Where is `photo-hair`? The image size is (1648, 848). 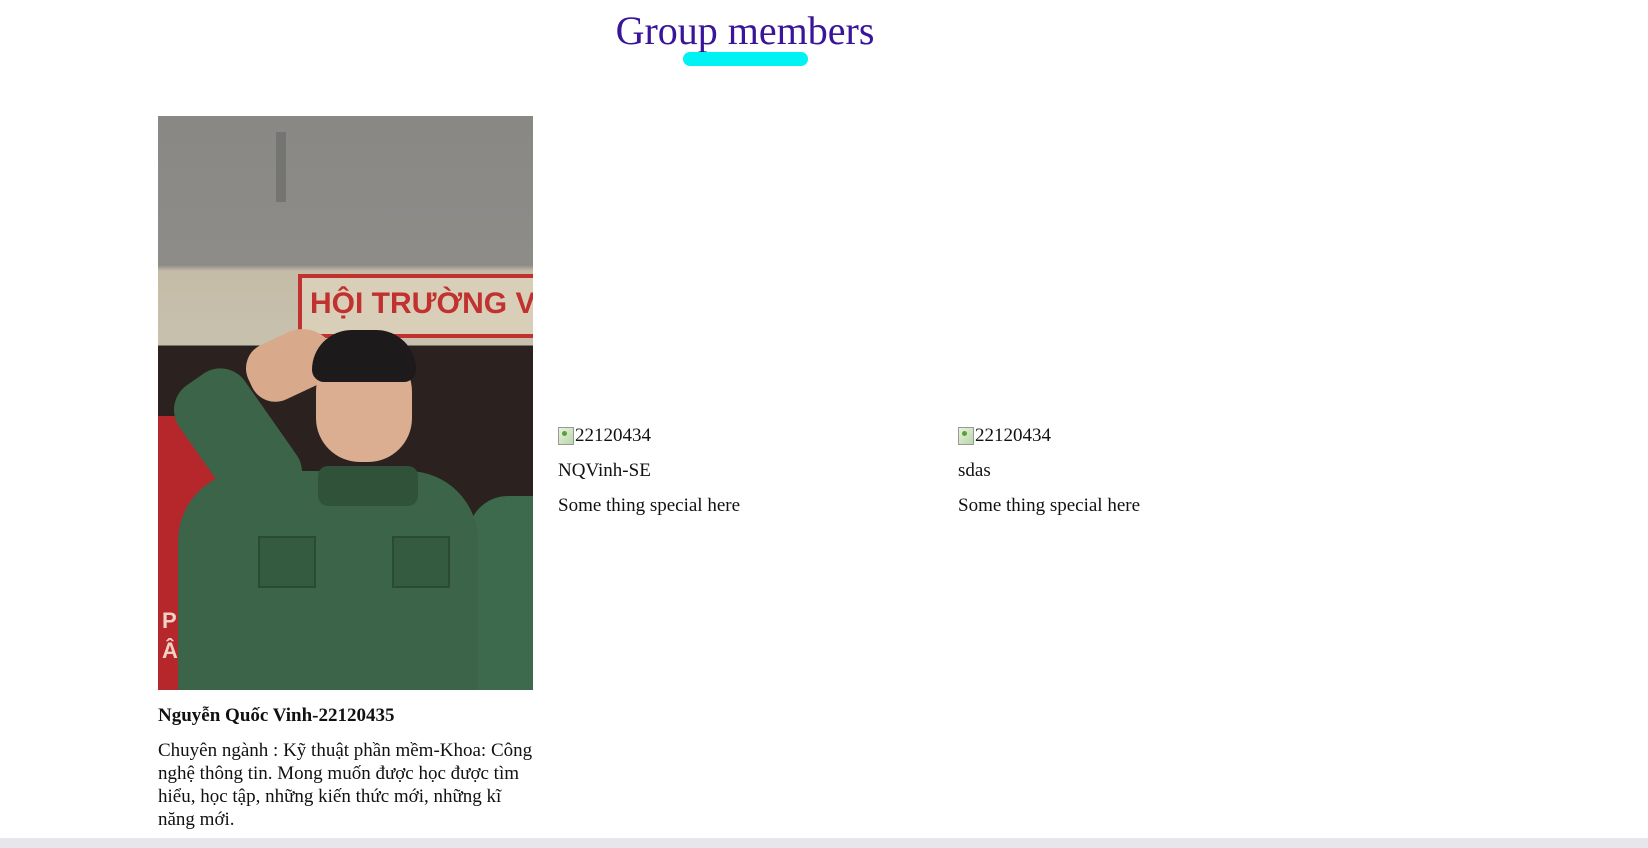
photo-hair is located at coordinates (364, 356).